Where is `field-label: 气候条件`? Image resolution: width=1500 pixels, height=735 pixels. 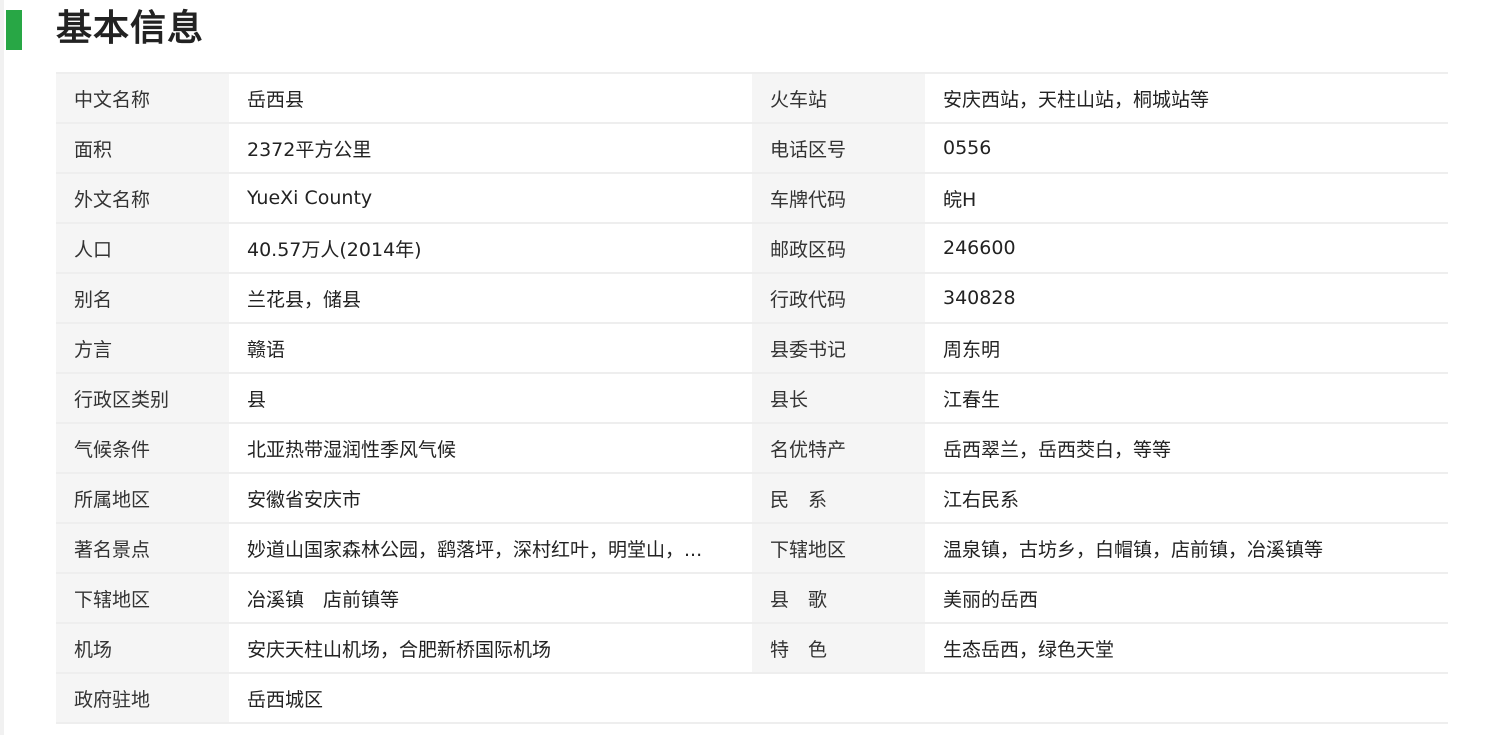 field-label: 气候条件 is located at coordinates (142, 447).